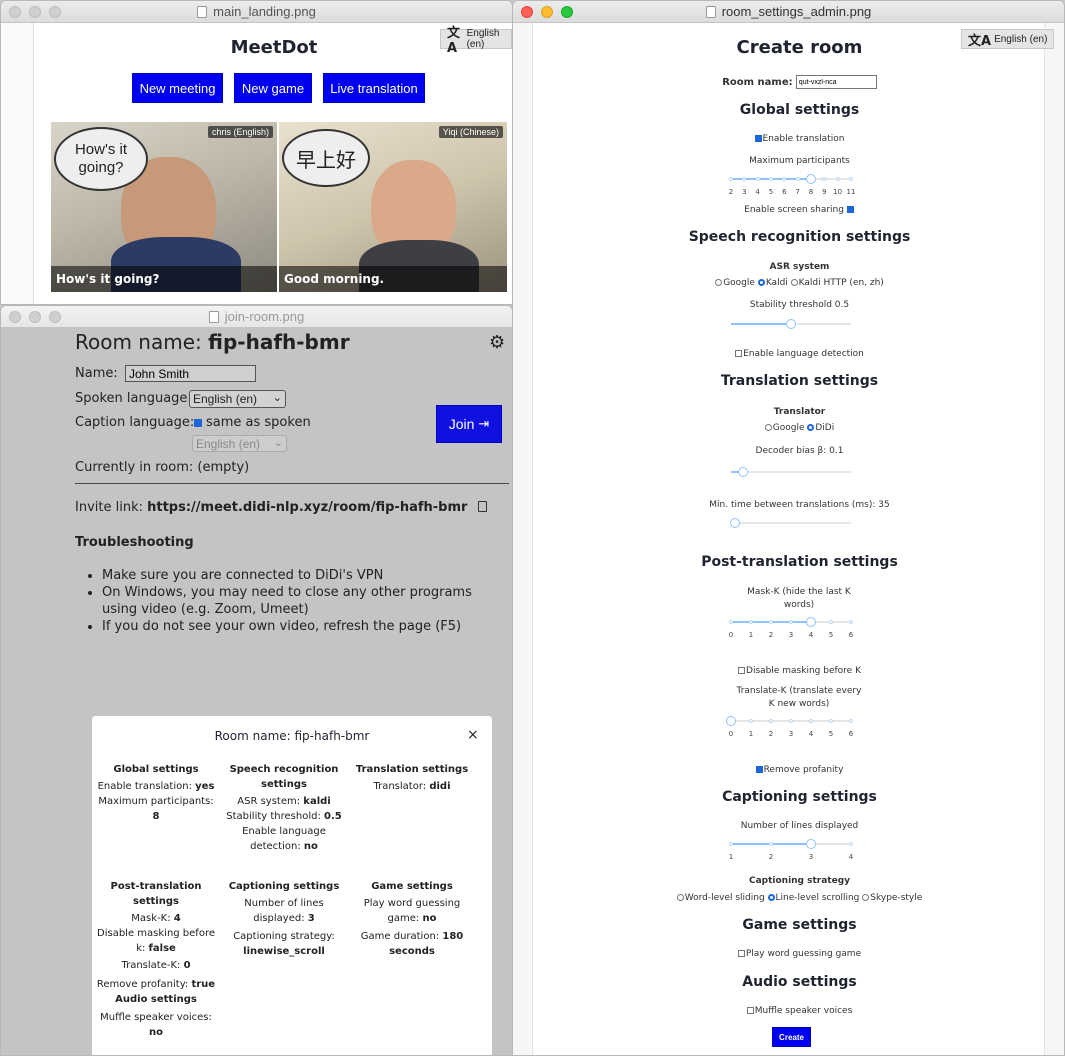 This screenshot has width=1065, height=1056. What do you see at coordinates (791, 628) in the screenshot?
I see `mask-k-slider: 0 1 2 3 4 5 6` at bounding box center [791, 628].